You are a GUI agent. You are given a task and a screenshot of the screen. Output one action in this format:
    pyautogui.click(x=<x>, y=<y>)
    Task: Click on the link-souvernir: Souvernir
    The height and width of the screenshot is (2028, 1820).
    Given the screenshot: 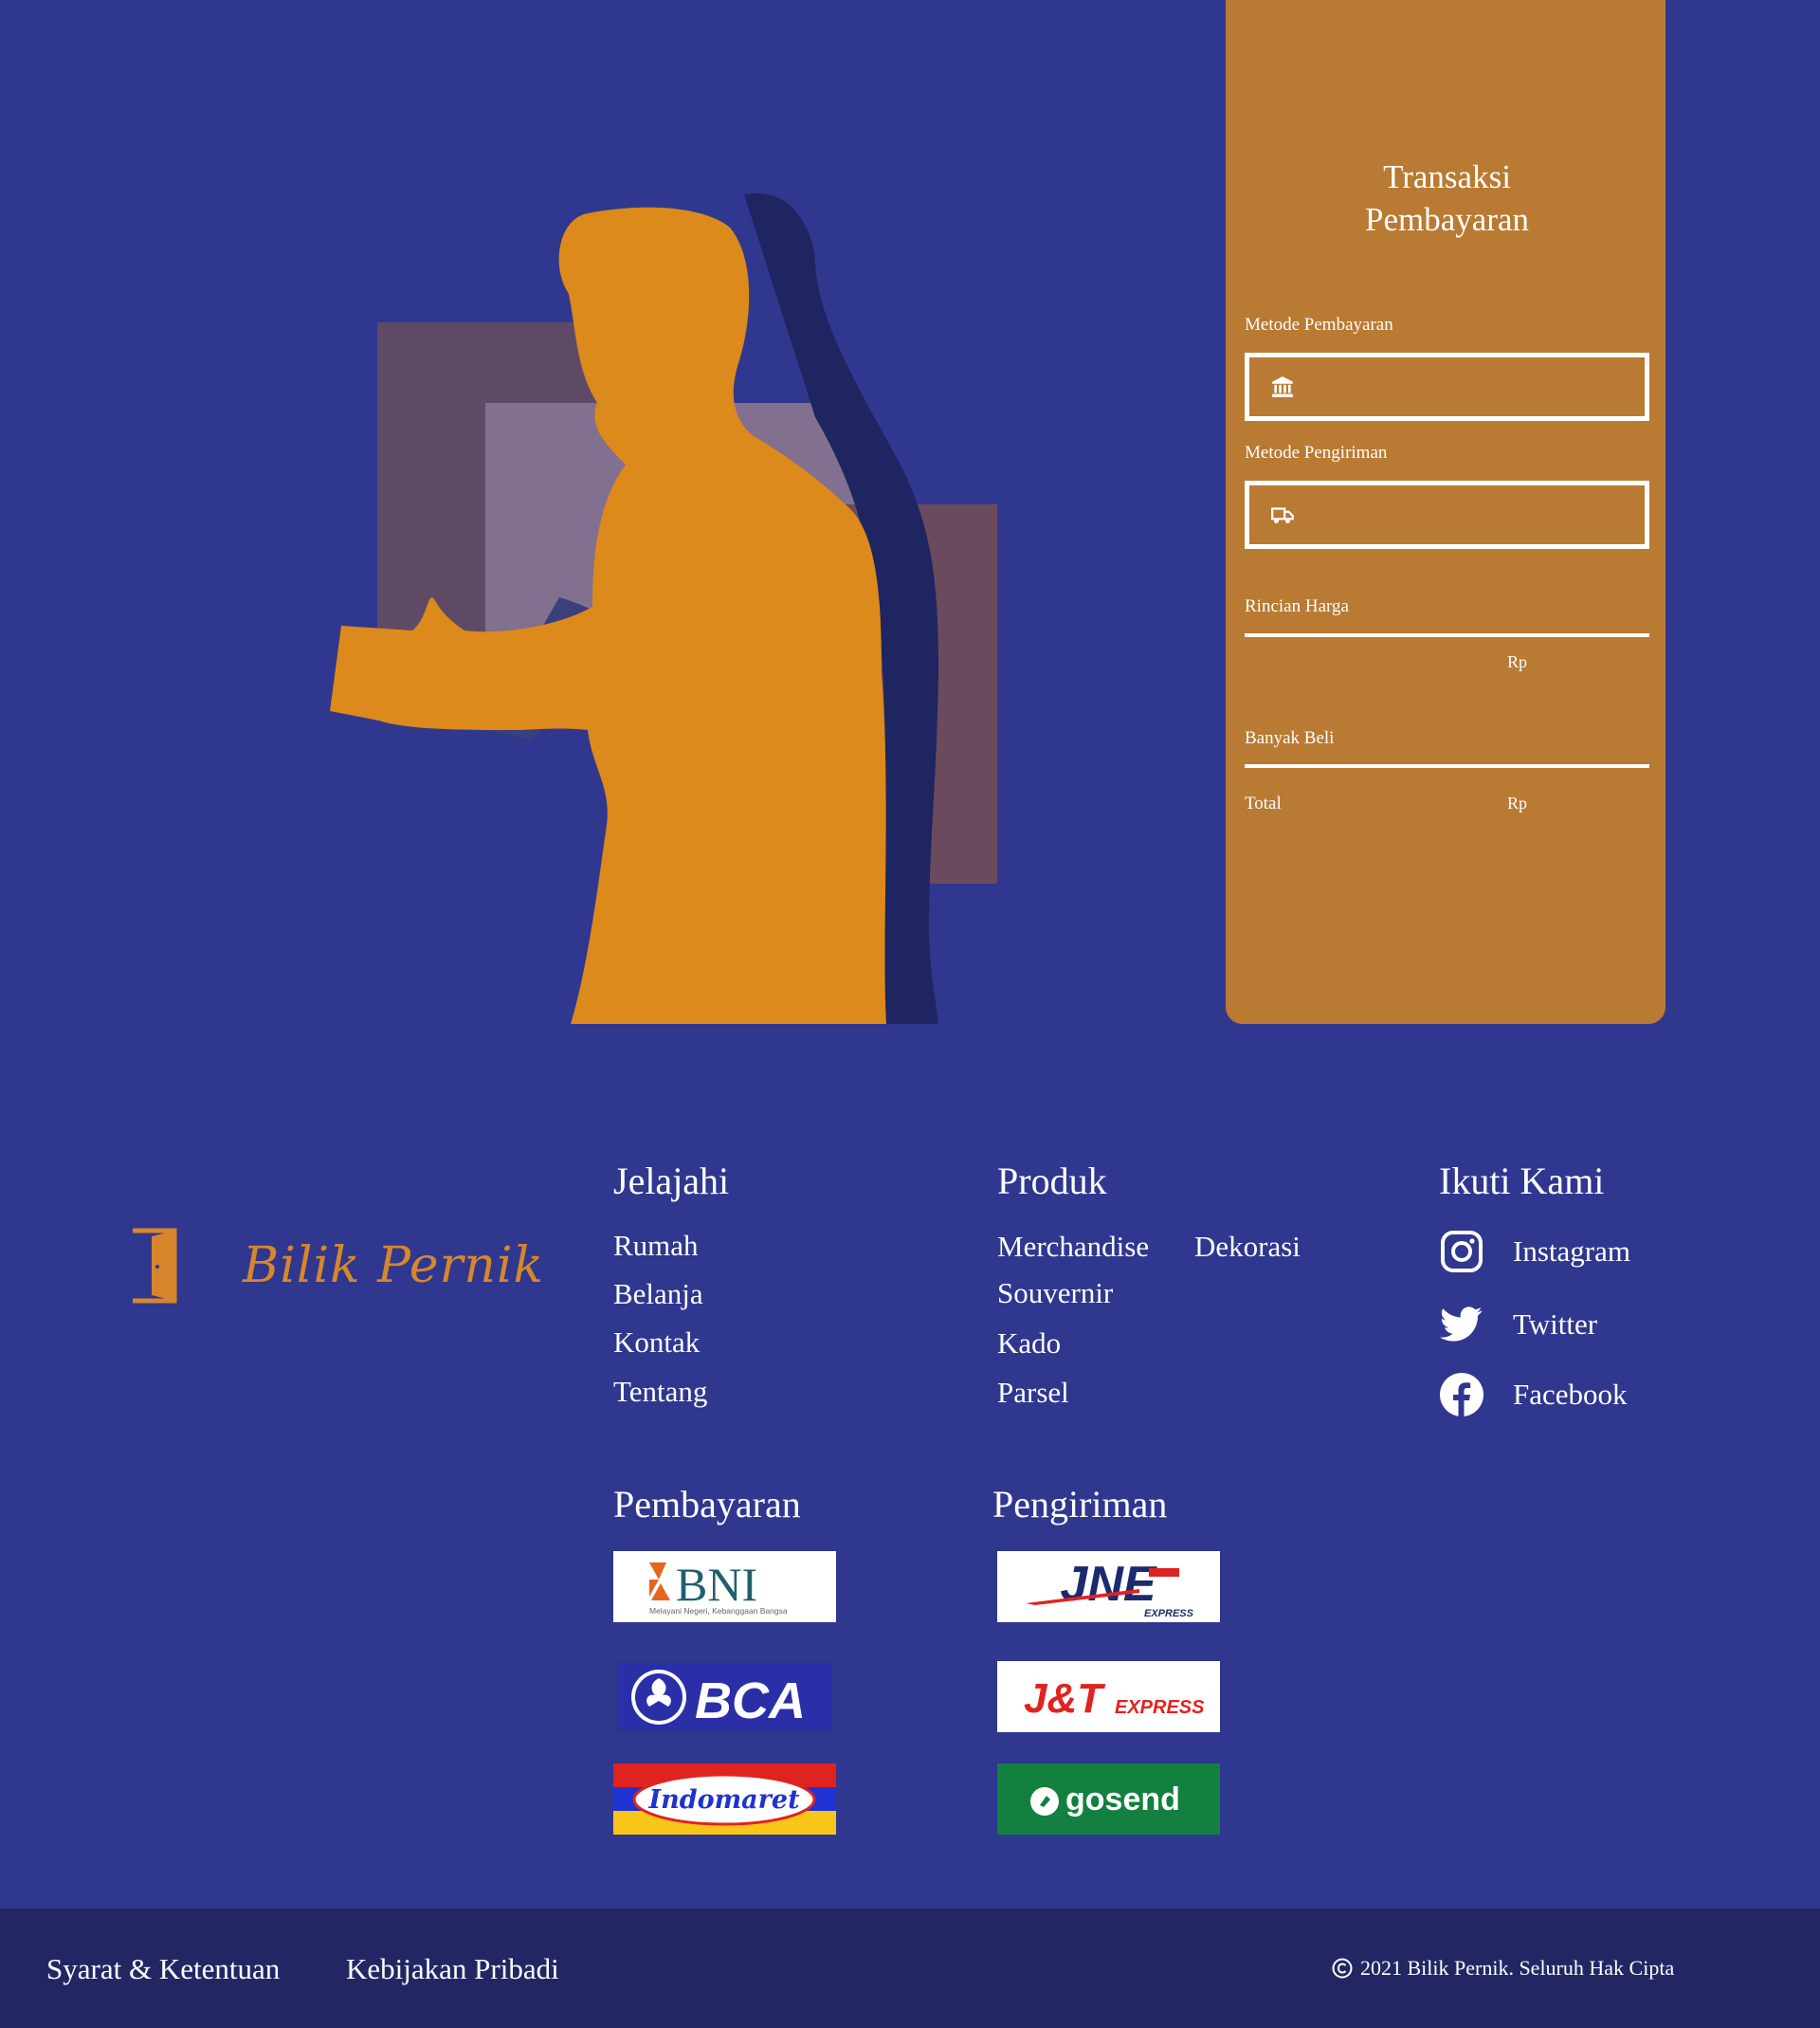 What is the action you would take?
    pyautogui.click(x=1055, y=1293)
    